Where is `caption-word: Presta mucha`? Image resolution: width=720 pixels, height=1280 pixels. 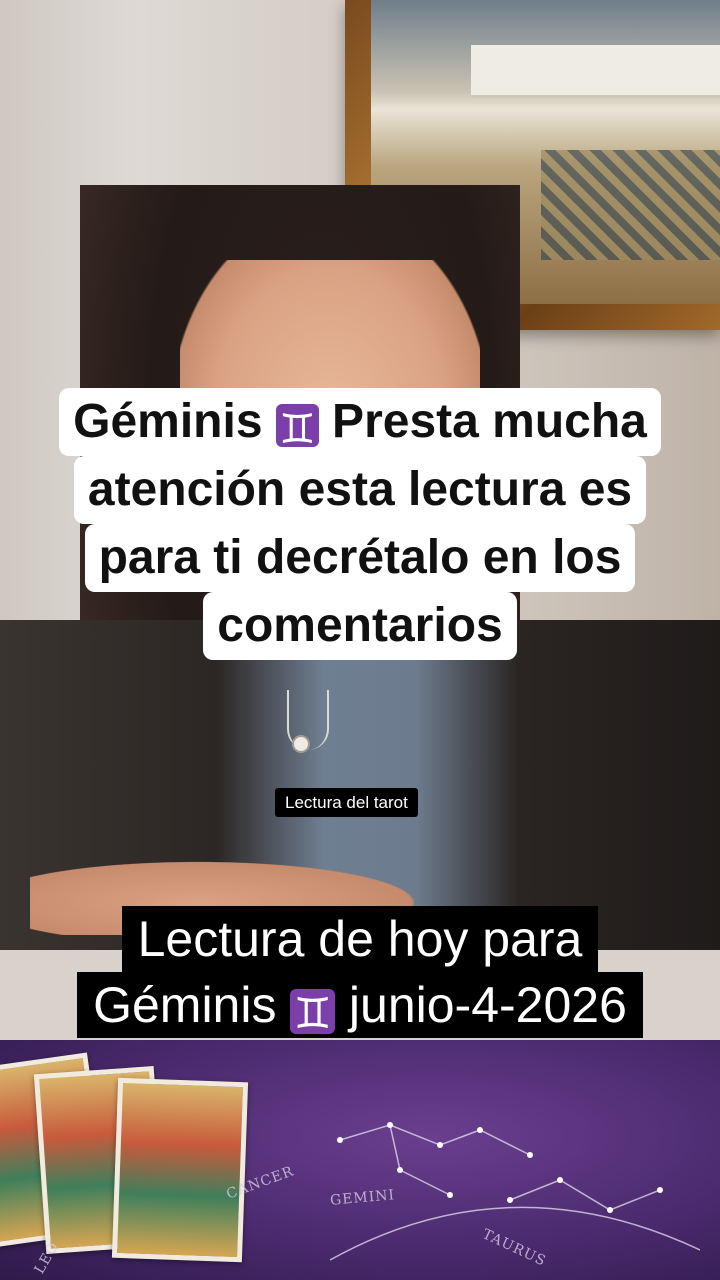 caption-word: Presta mucha is located at coordinates (489, 421).